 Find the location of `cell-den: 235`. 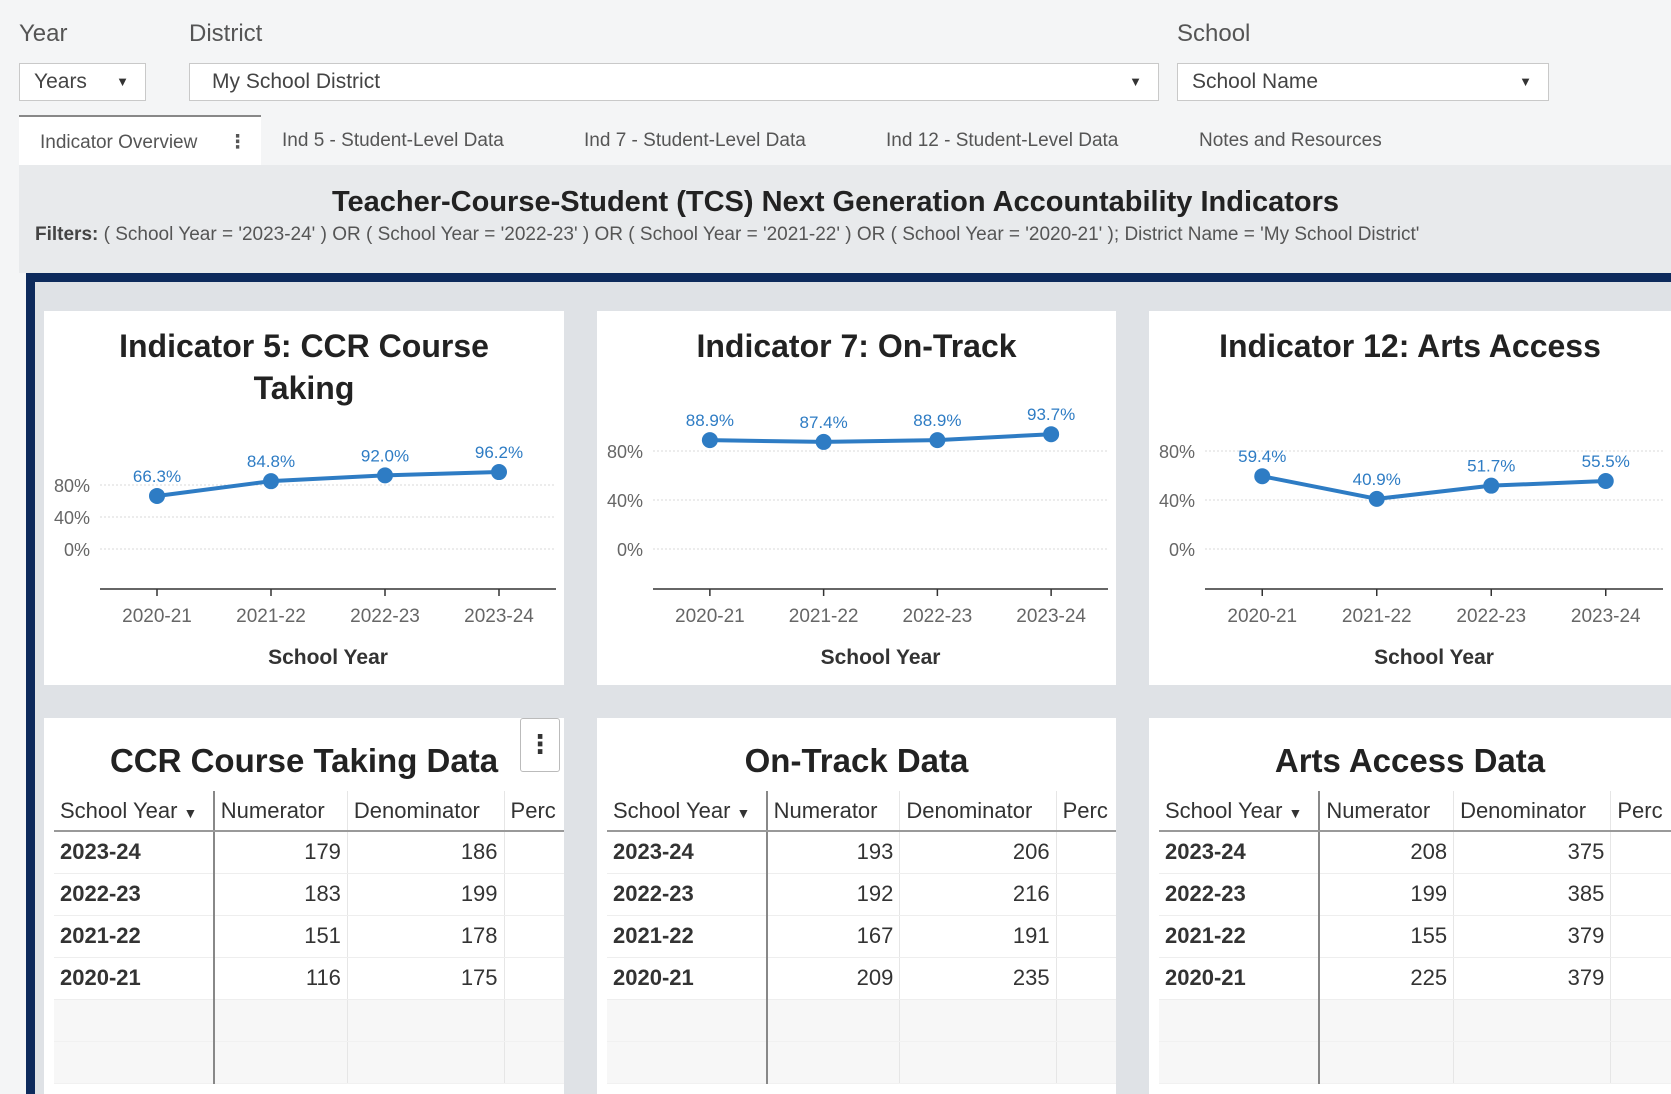

cell-den: 235 is located at coordinates (978, 978).